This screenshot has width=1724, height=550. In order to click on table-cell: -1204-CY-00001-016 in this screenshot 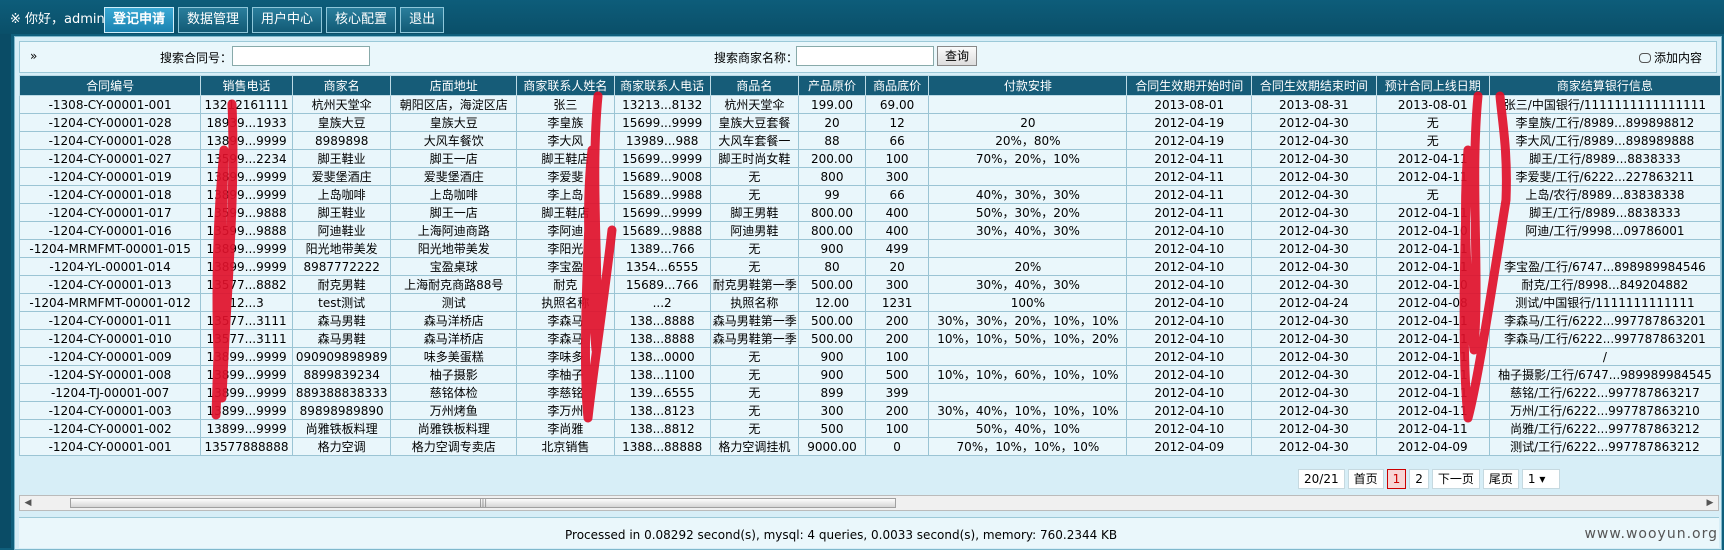, I will do `click(110, 230)`.